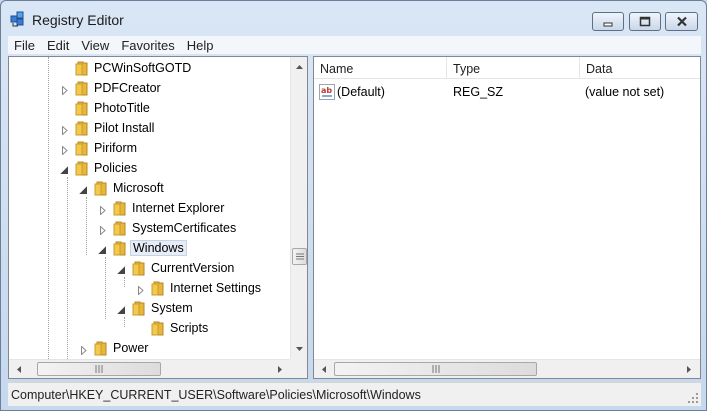 The height and width of the screenshot is (411, 707). I want to click on tree-node: Pilot Install, so click(175, 128).